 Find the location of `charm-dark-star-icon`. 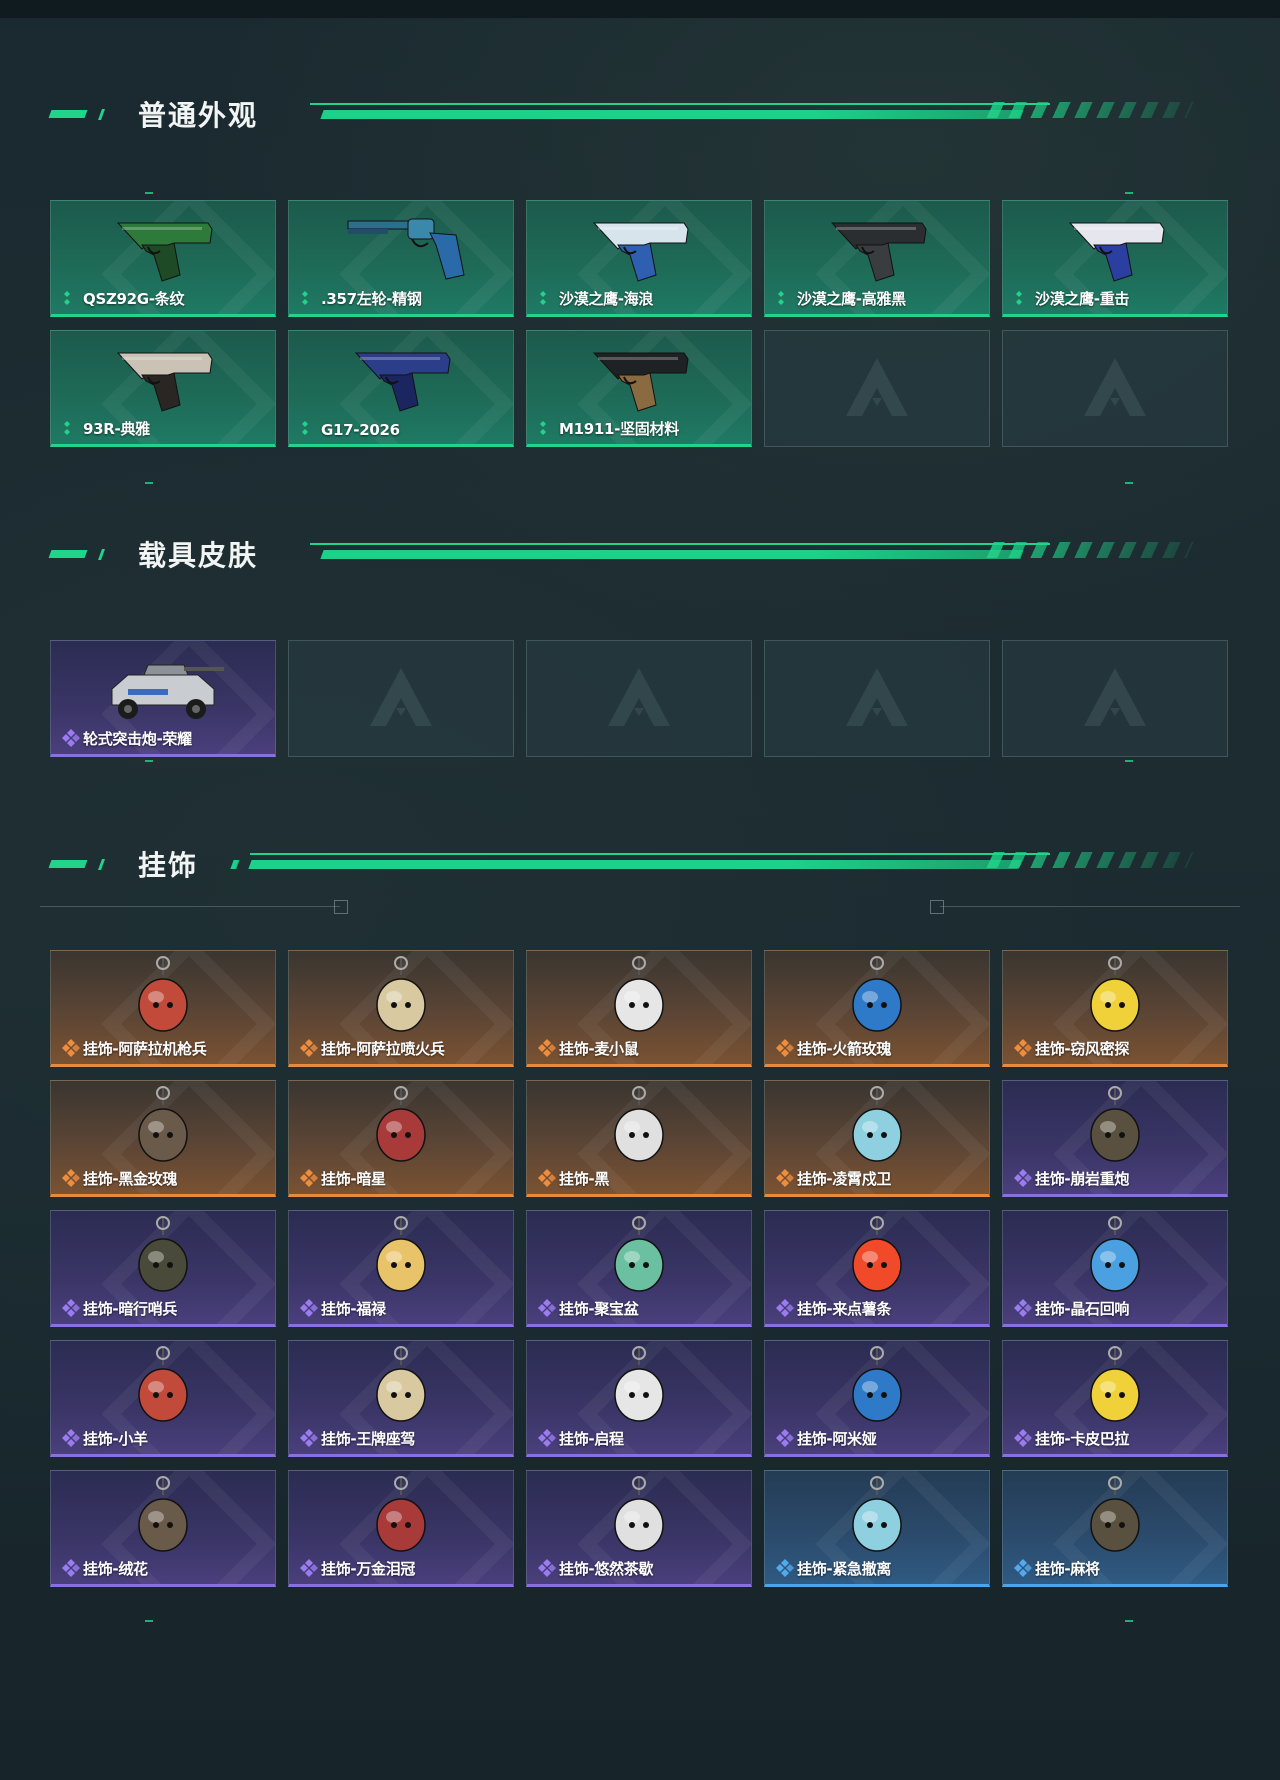

charm-dark-star-icon is located at coordinates (401, 1124).